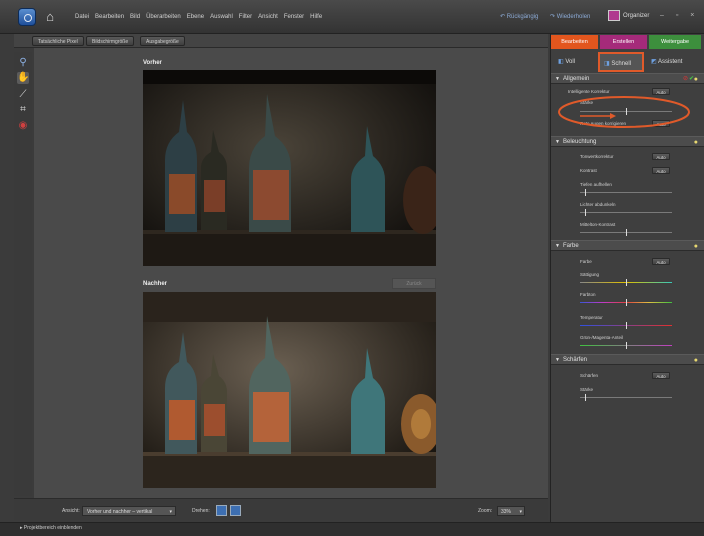  Describe the element at coordinates (598, 204) in the screenshot. I see `highlights-label: Lichter abdunkeln` at that location.